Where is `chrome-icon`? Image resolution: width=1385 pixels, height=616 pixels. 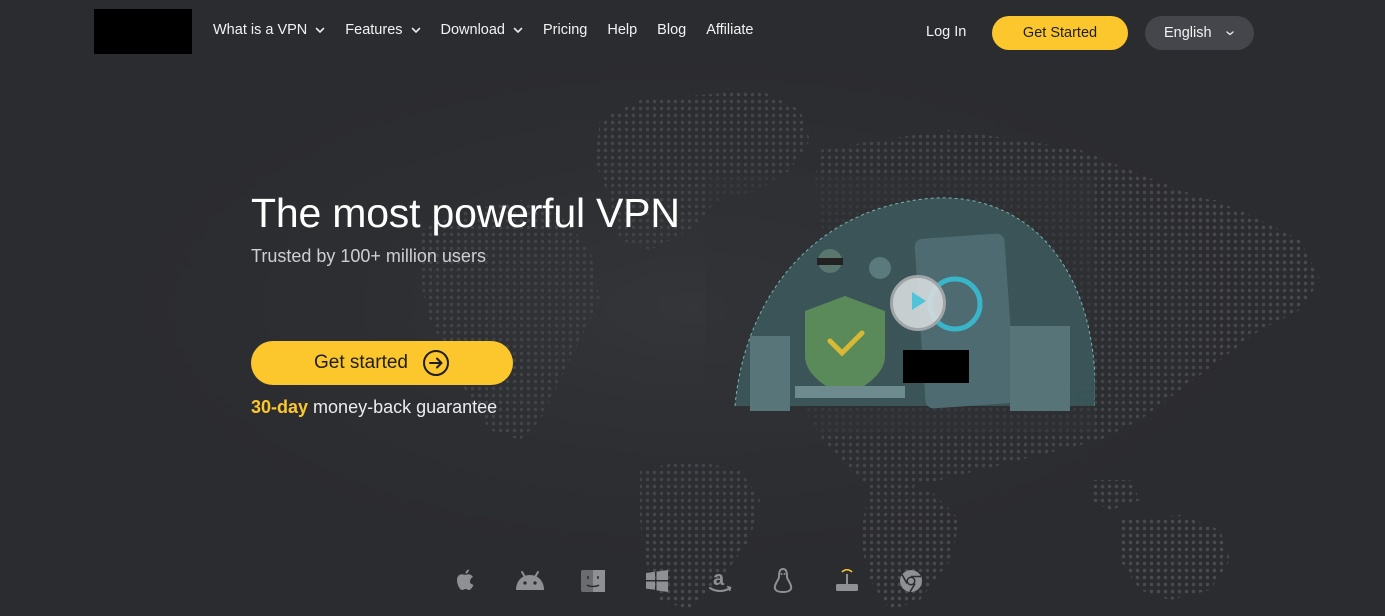 chrome-icon is located at coordinates (911, 581).